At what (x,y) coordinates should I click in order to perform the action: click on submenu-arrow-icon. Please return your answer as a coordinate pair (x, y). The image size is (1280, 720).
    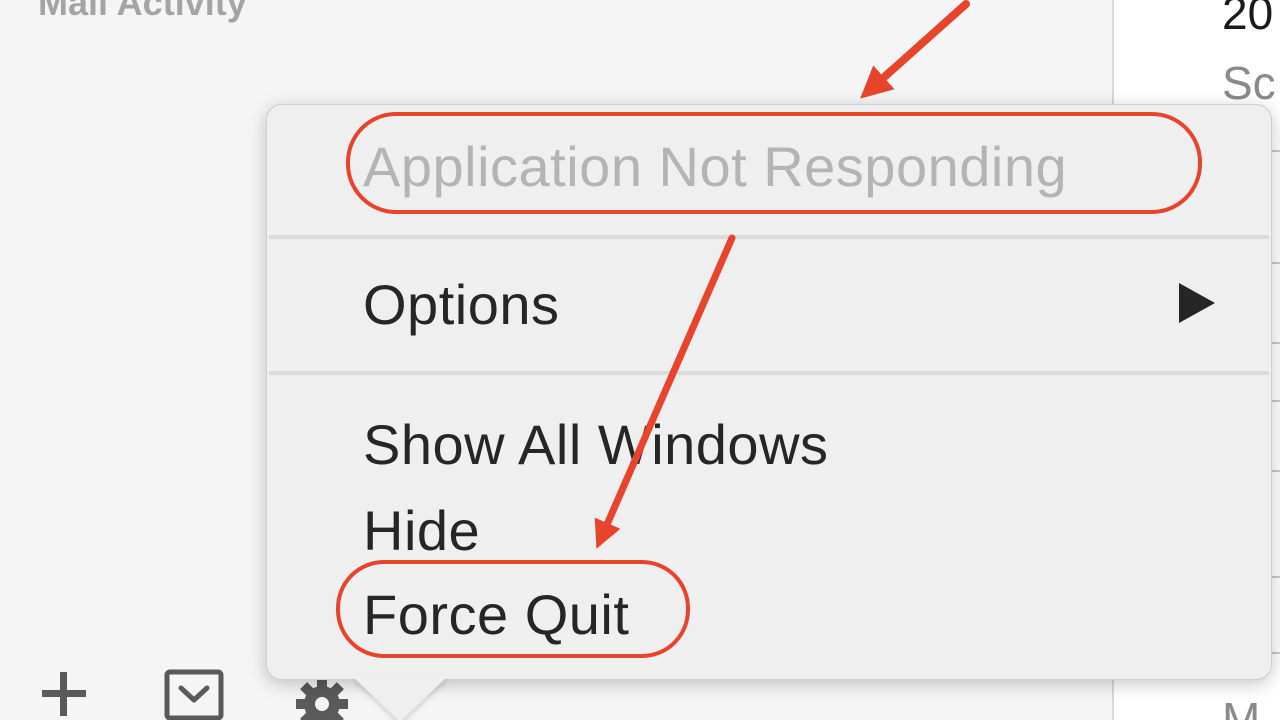
    Looking at the image, I should click on (1197, 303).